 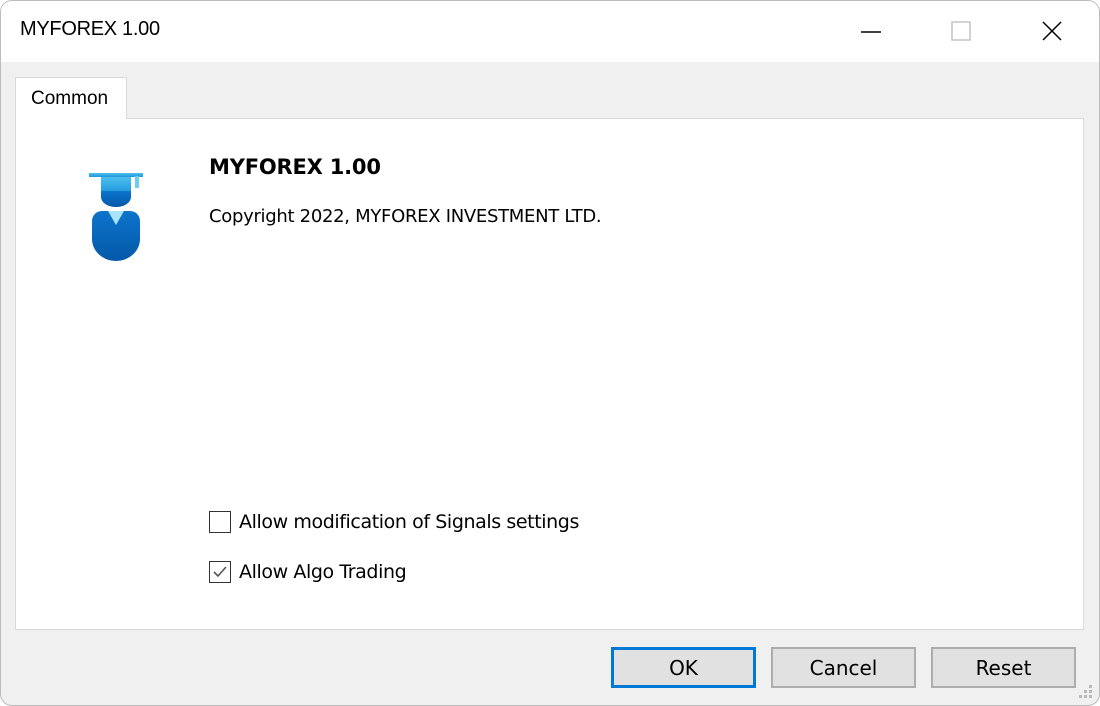 I want to click on cancel-button: Cancel, so click(x=843, y=667).